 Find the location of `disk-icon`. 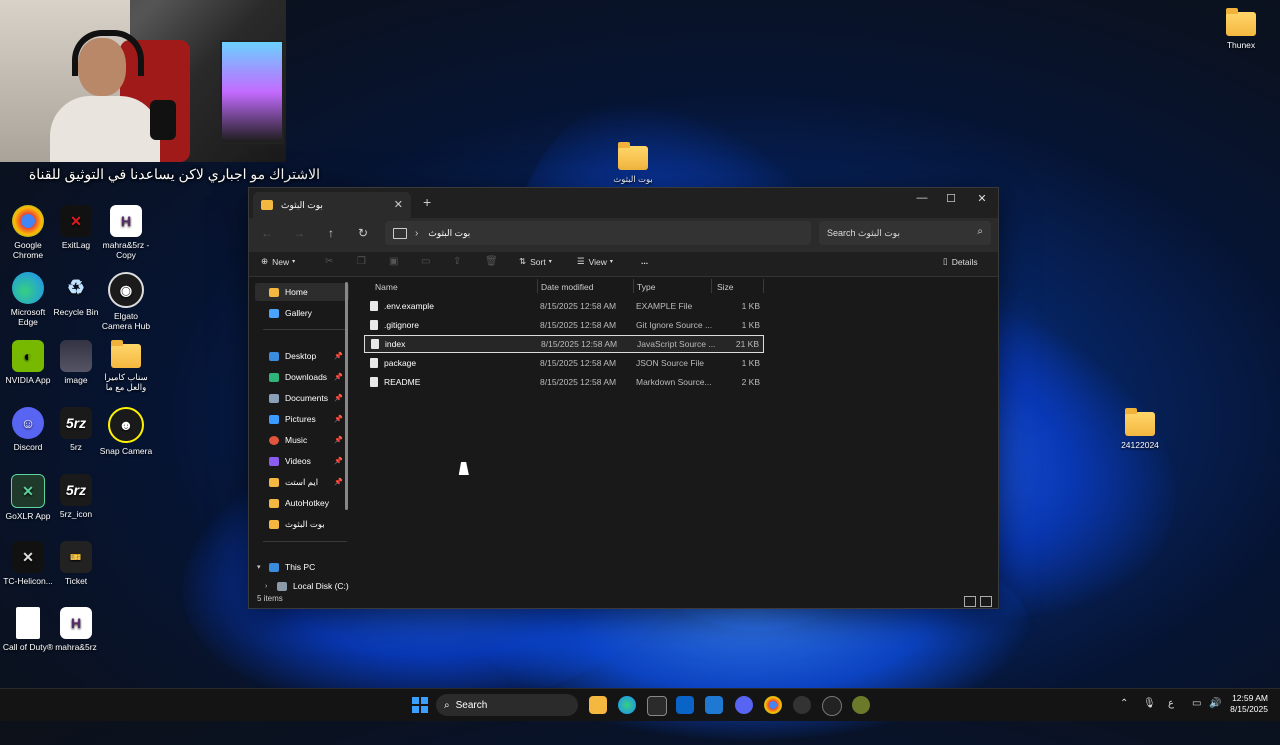

disk-icon is located at coordinates (282, 586).